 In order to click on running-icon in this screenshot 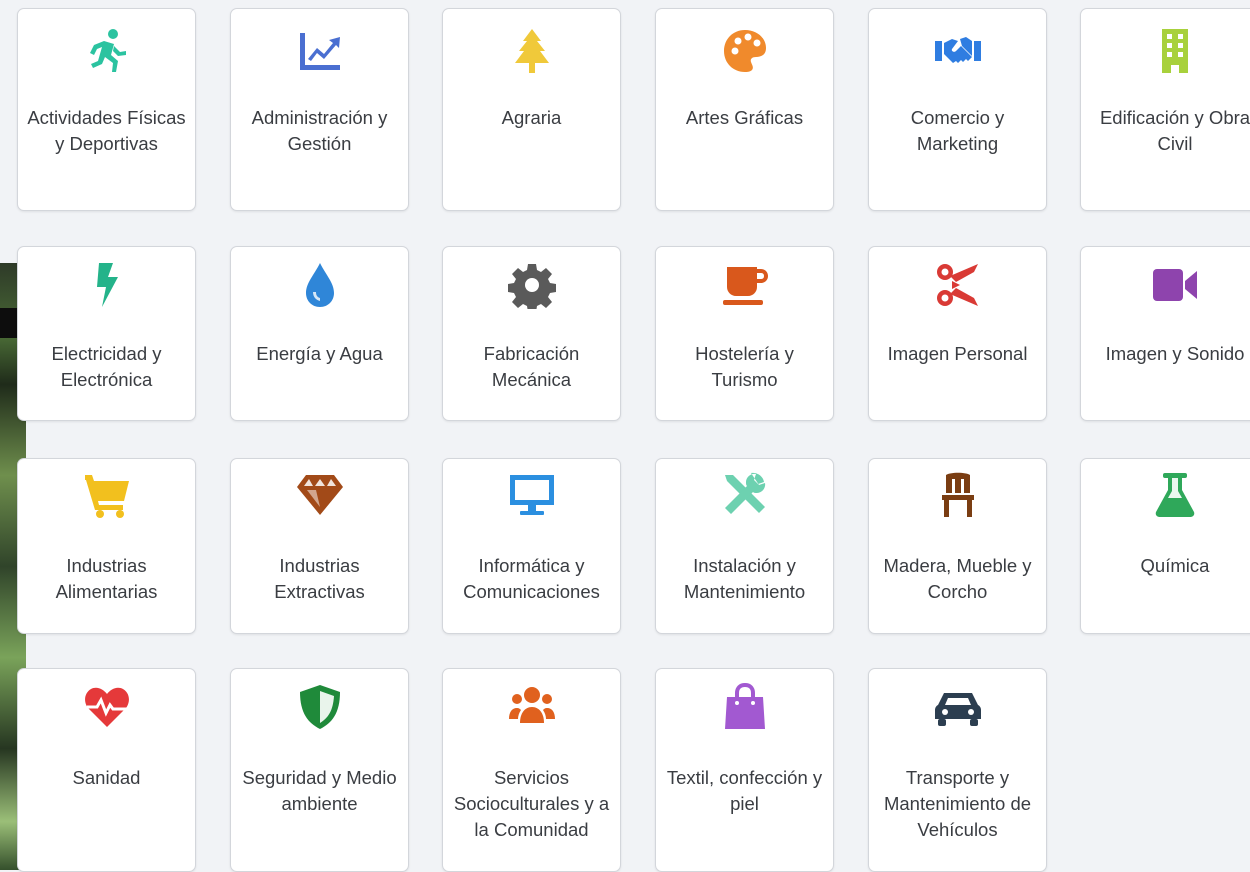, I will do `click(107, 51)`.